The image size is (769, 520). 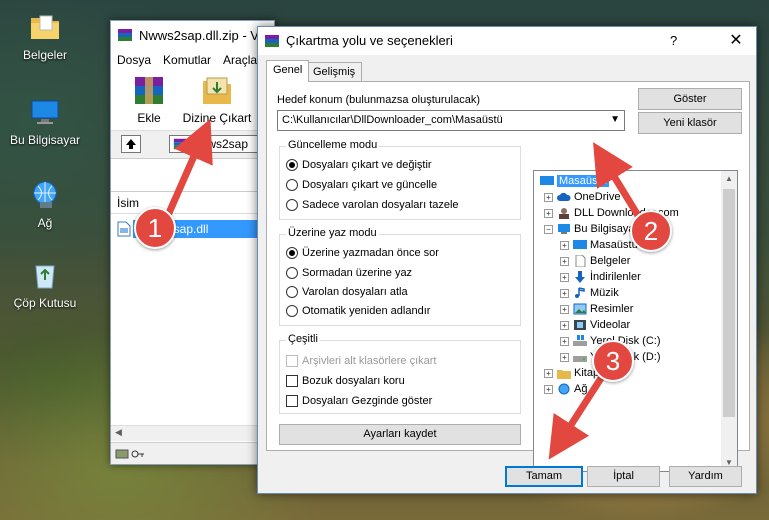 I want to click on scrollbar-thumb, so click(x=729, y=303).